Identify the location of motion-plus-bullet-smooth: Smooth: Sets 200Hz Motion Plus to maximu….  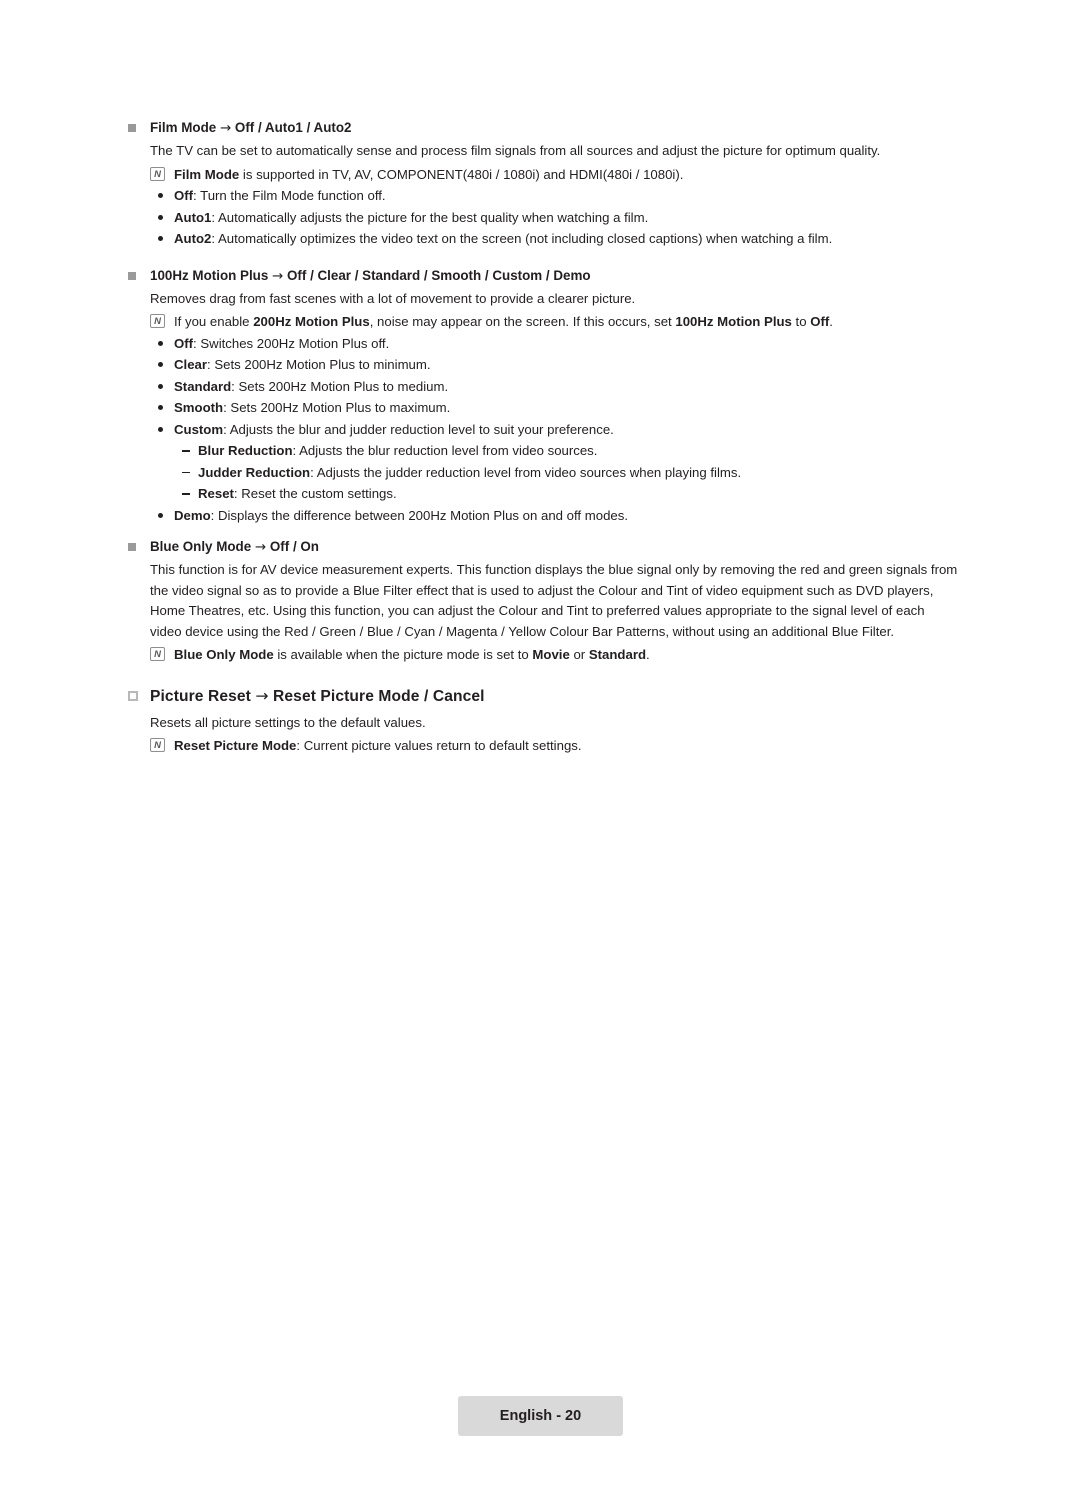
(543, 408).